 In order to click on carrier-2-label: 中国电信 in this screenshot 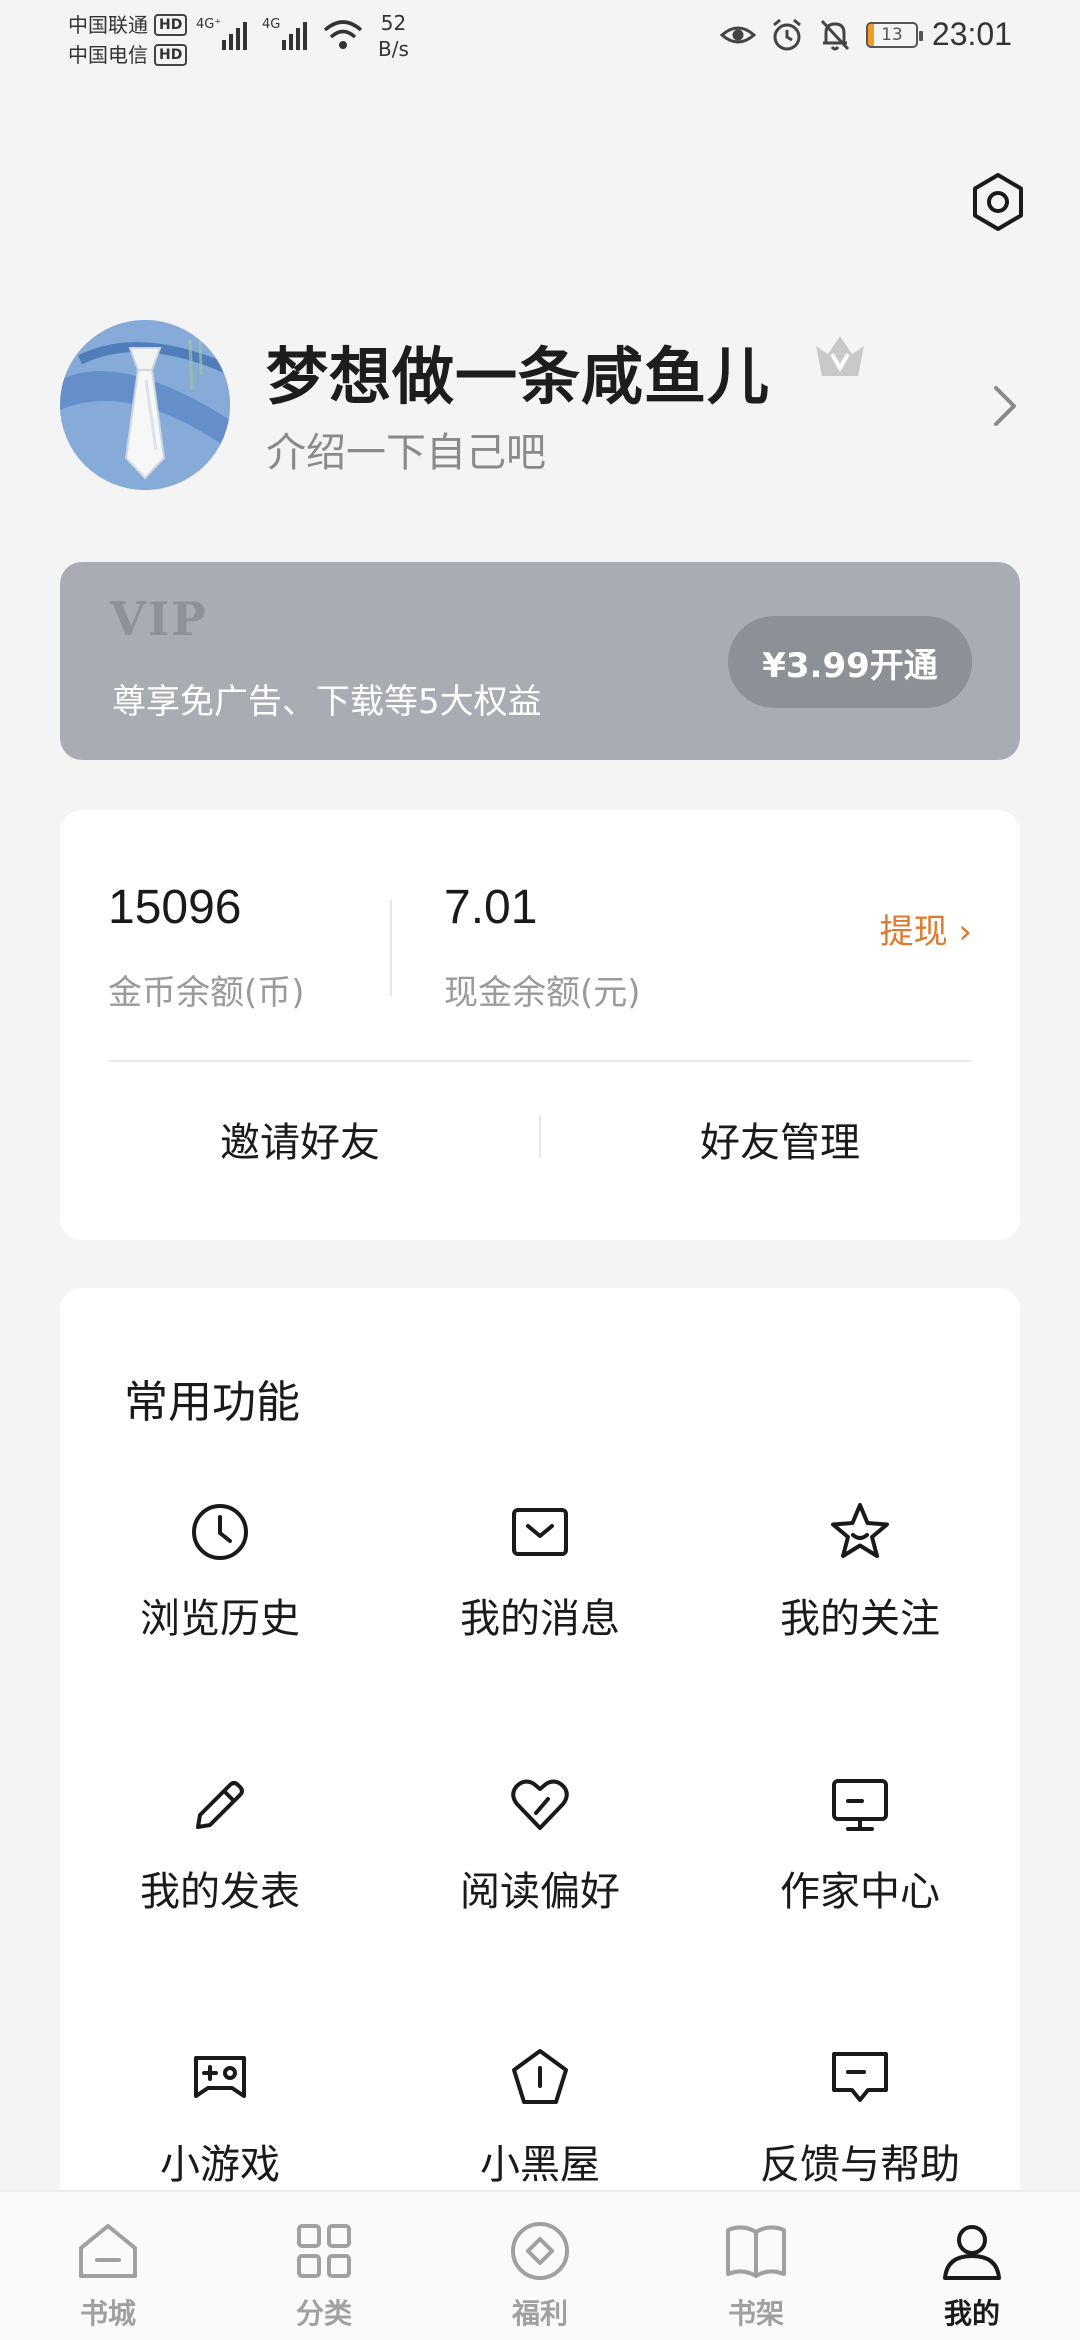, I will do `click(108, 55)`.